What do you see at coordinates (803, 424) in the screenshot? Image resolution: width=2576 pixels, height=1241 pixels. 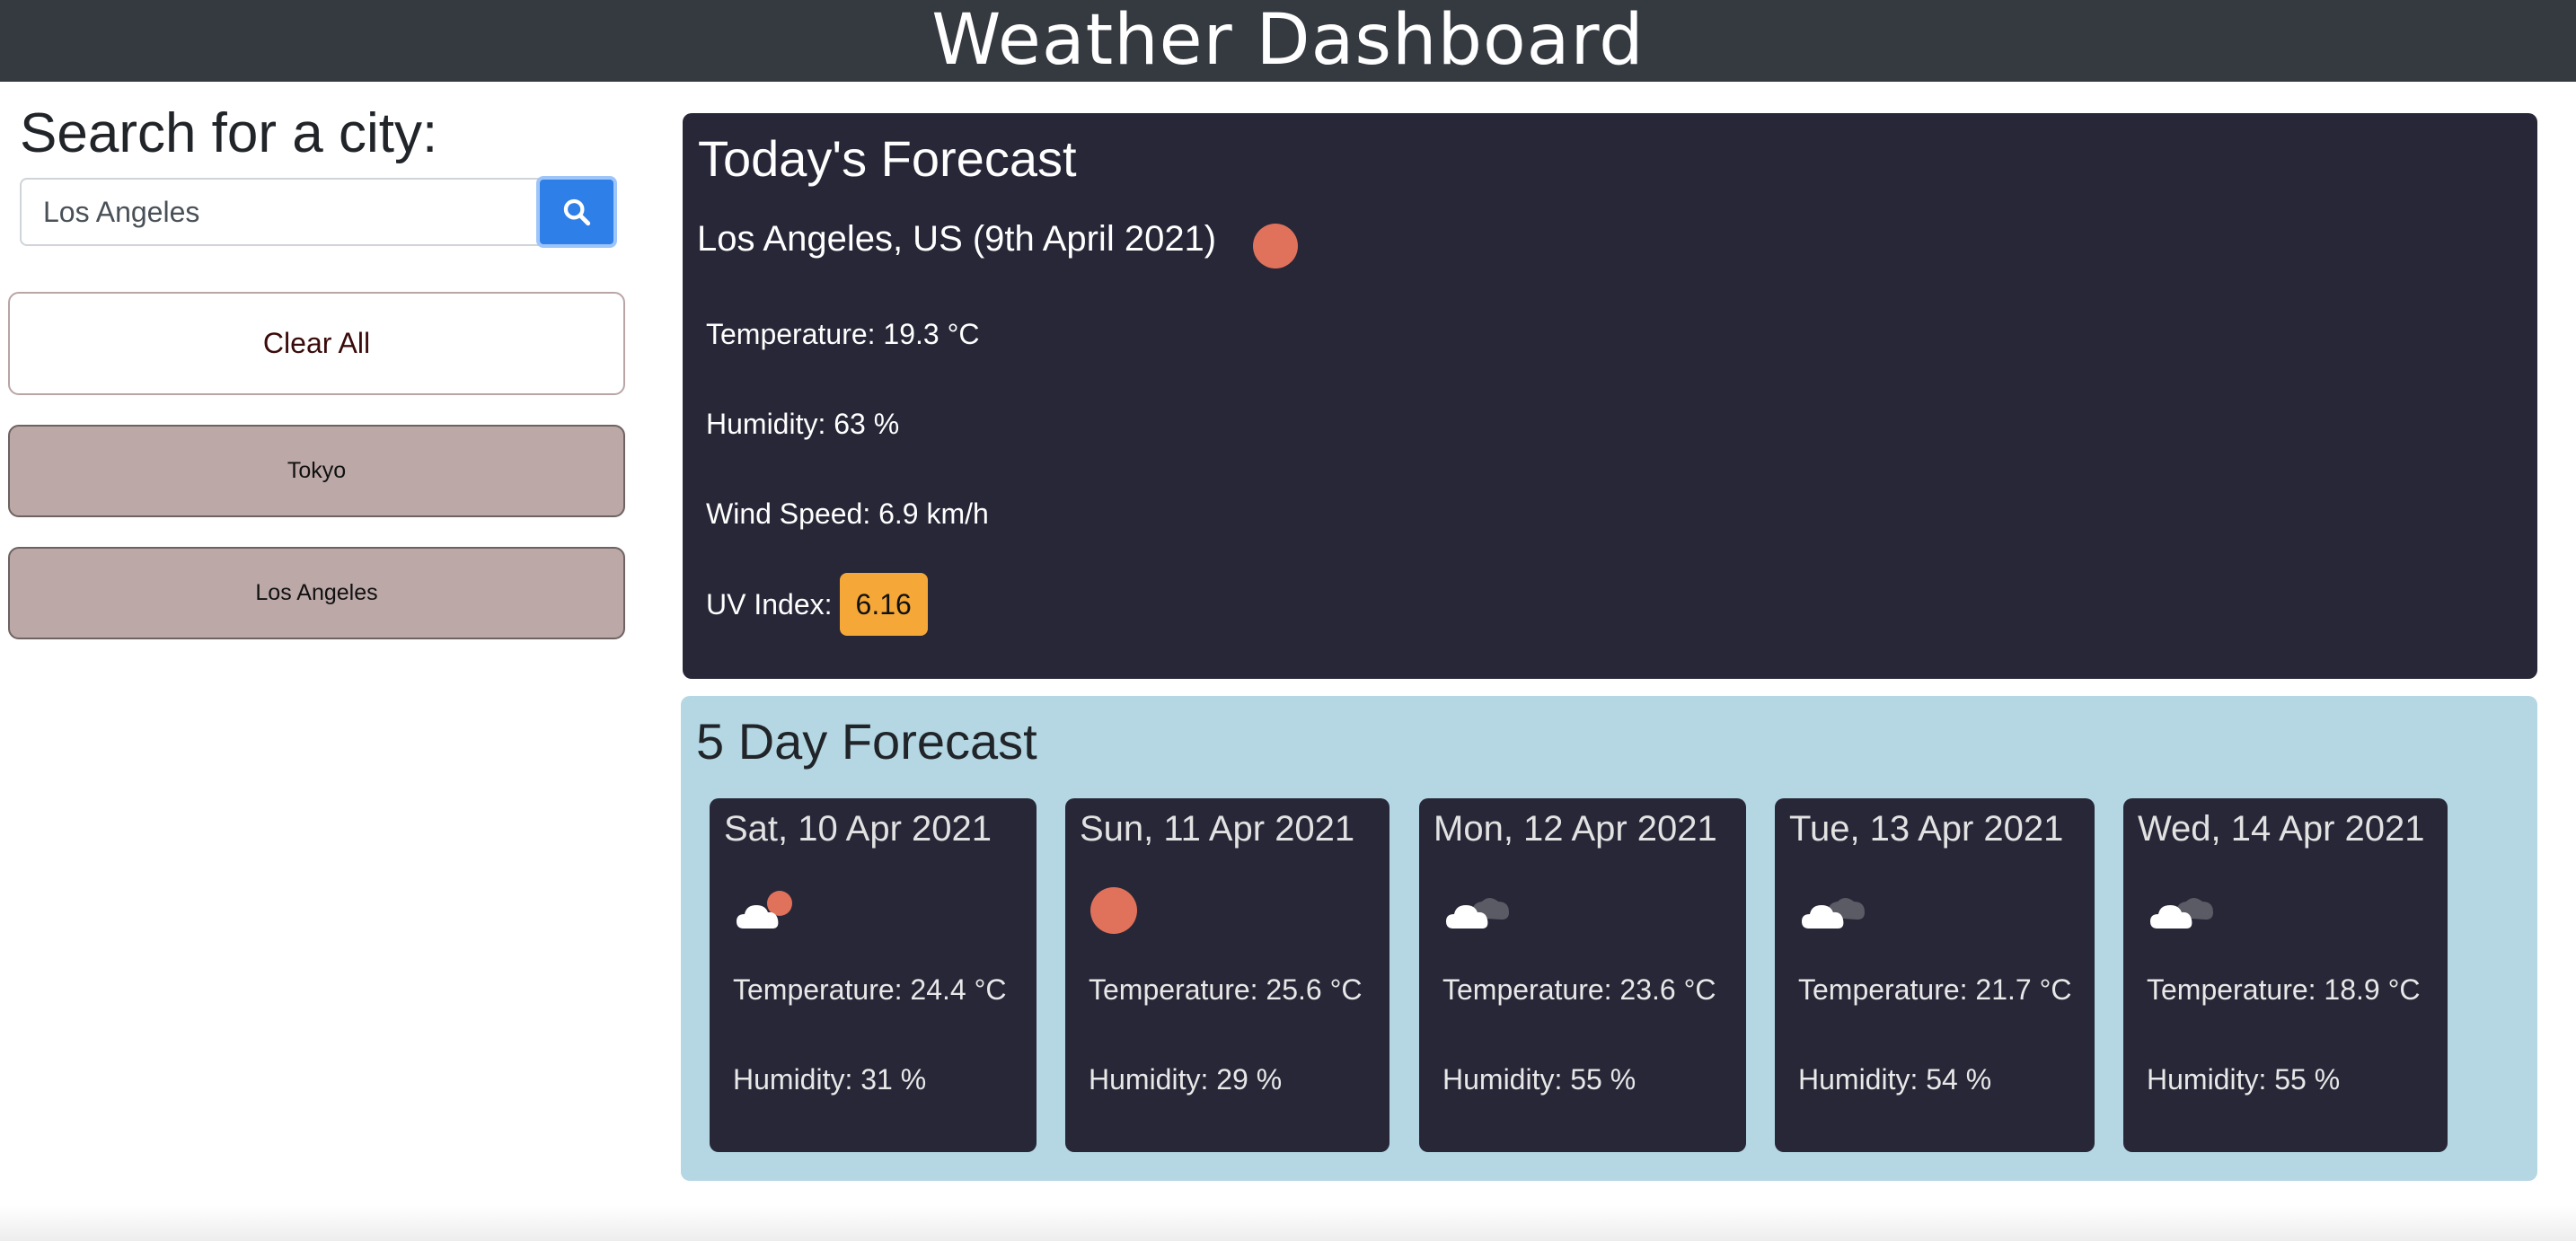 I see `current-humidity: Humidity: 63 %` at bounding box center [803, 424].